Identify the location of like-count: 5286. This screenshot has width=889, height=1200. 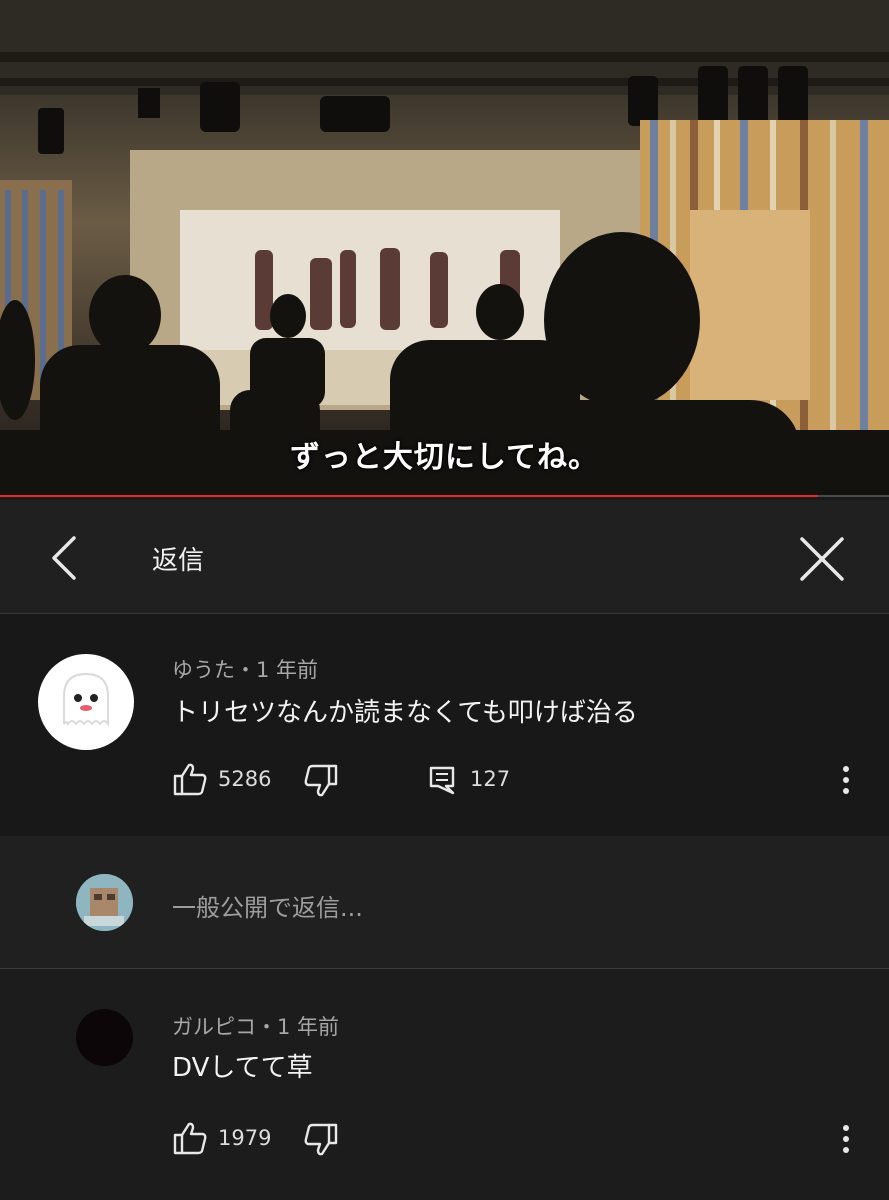
(245, 779).